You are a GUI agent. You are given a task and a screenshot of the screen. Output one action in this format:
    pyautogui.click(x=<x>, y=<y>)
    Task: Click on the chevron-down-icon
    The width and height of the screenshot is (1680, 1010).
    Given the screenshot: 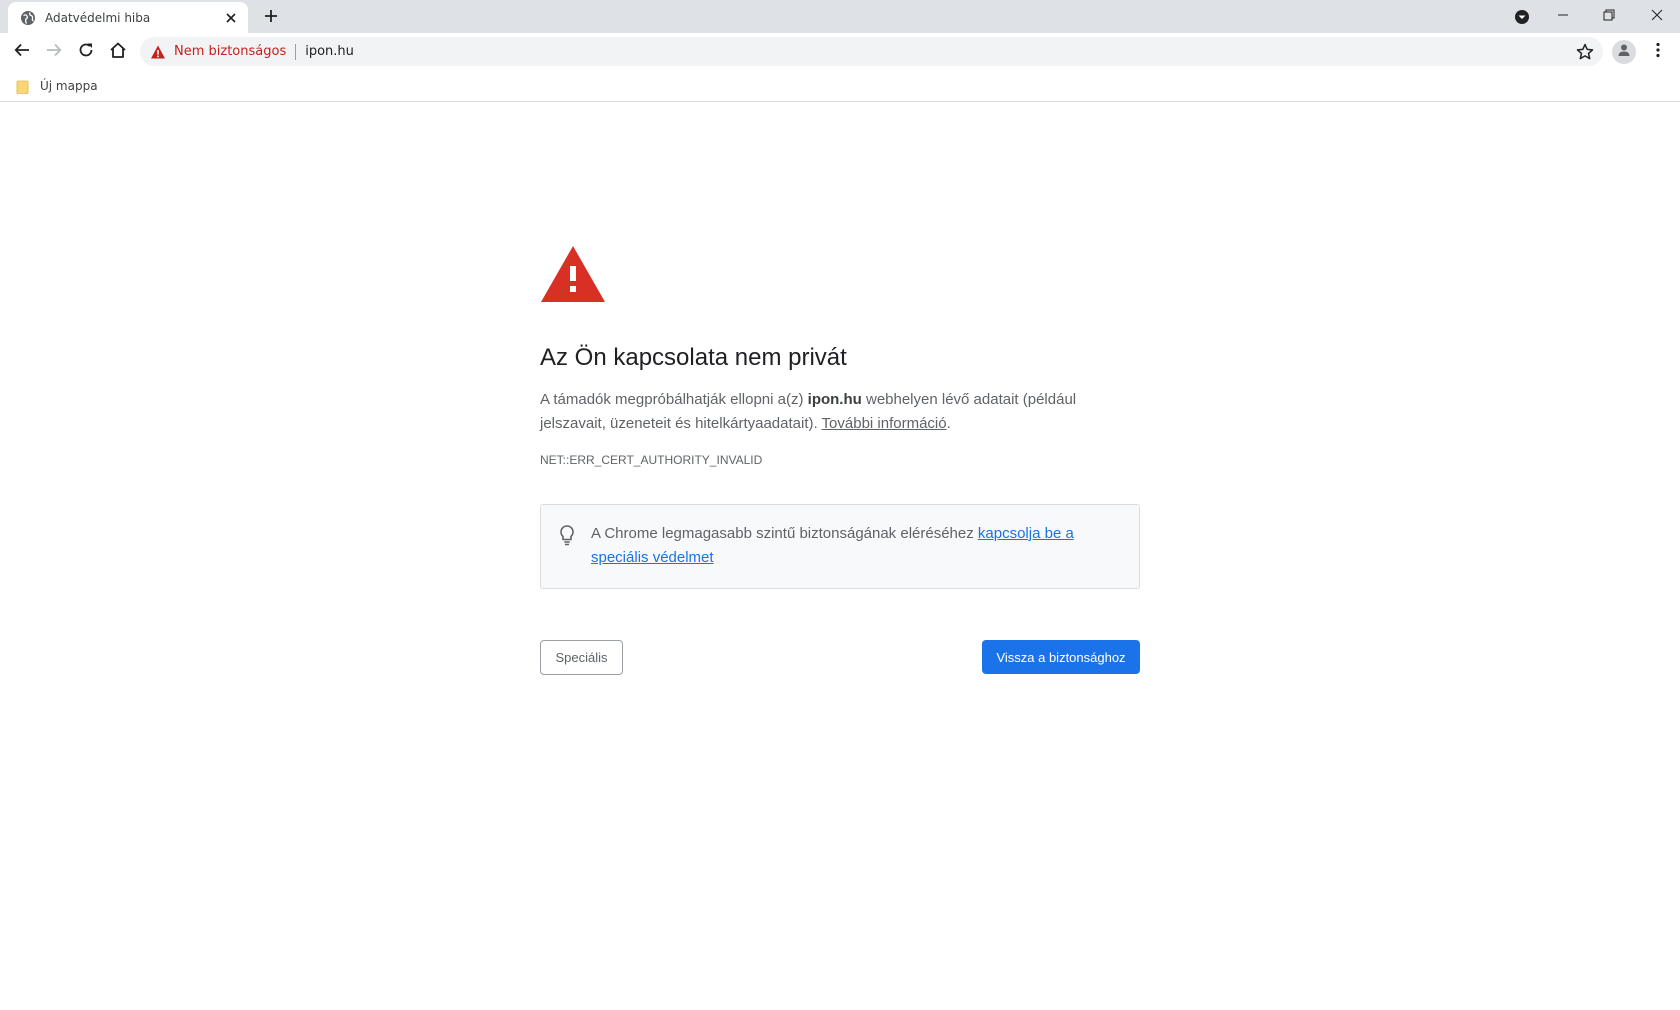 What is the action you would take?
    pyautogui.click(x=1522, y=17)
    